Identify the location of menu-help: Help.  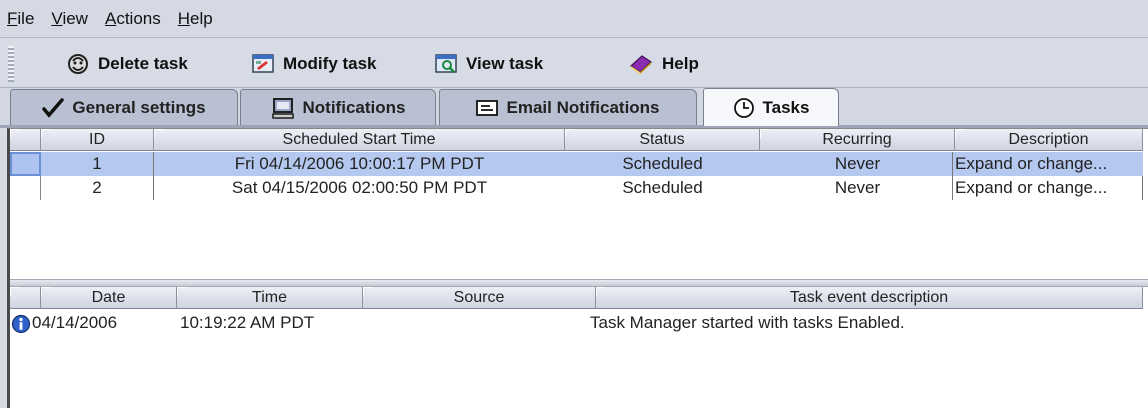
(195, 19).